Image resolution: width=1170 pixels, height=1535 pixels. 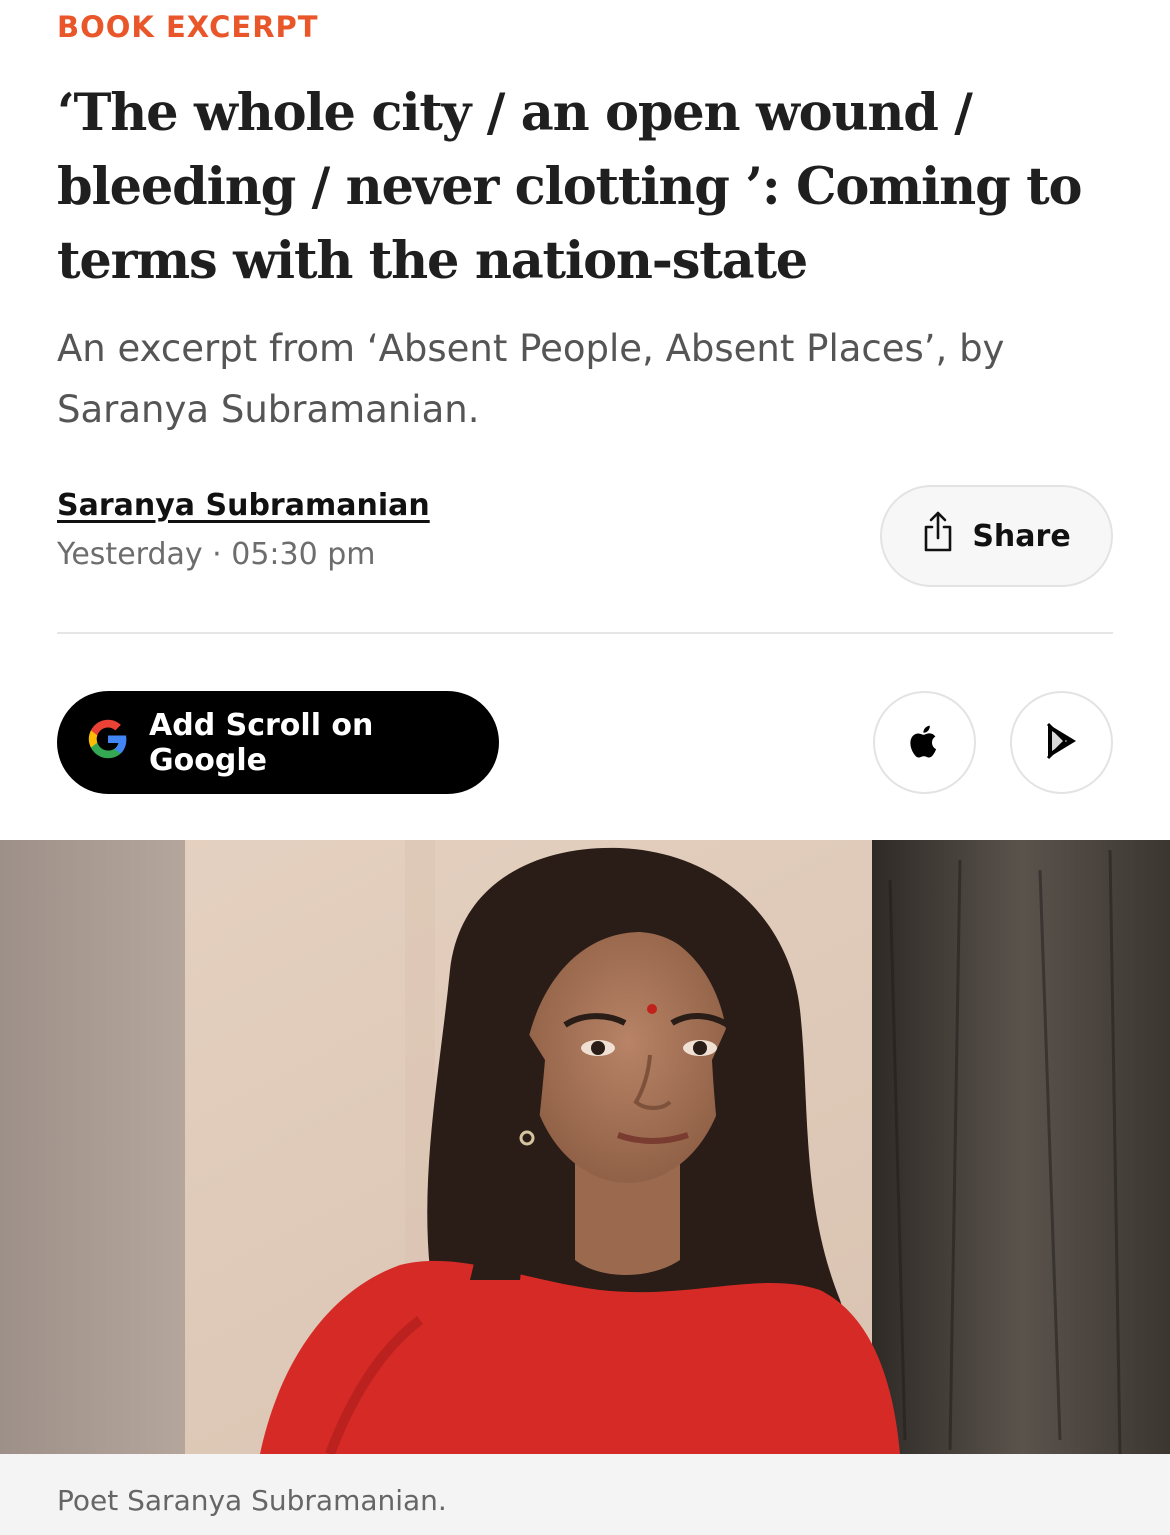 I want to click on apple-app-store-button, so click(x=924, y=742).